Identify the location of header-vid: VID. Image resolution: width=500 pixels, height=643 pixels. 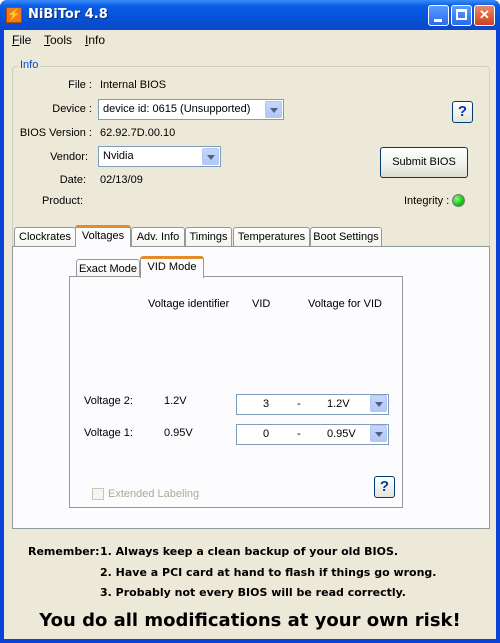
(261, 304).